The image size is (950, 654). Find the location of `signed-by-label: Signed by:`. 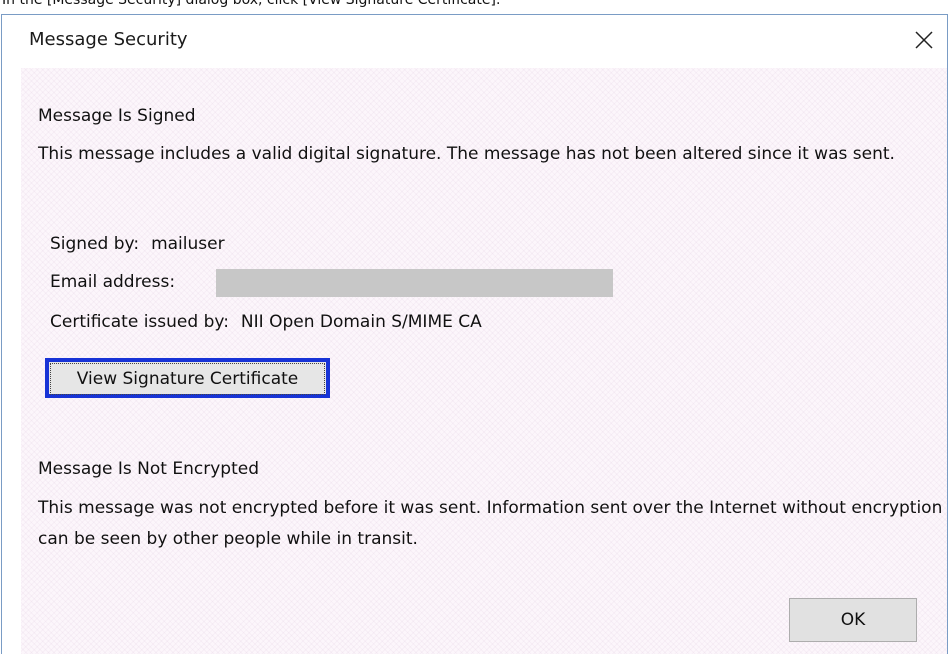

signed-by-label: Signed by: is located at coordinates (95, 244).